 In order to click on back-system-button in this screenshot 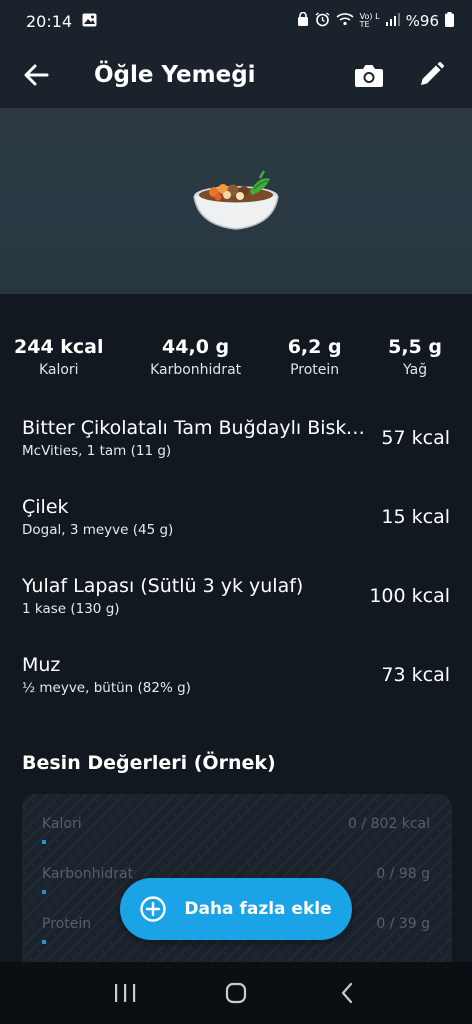, I will do `click(347, 993)`.